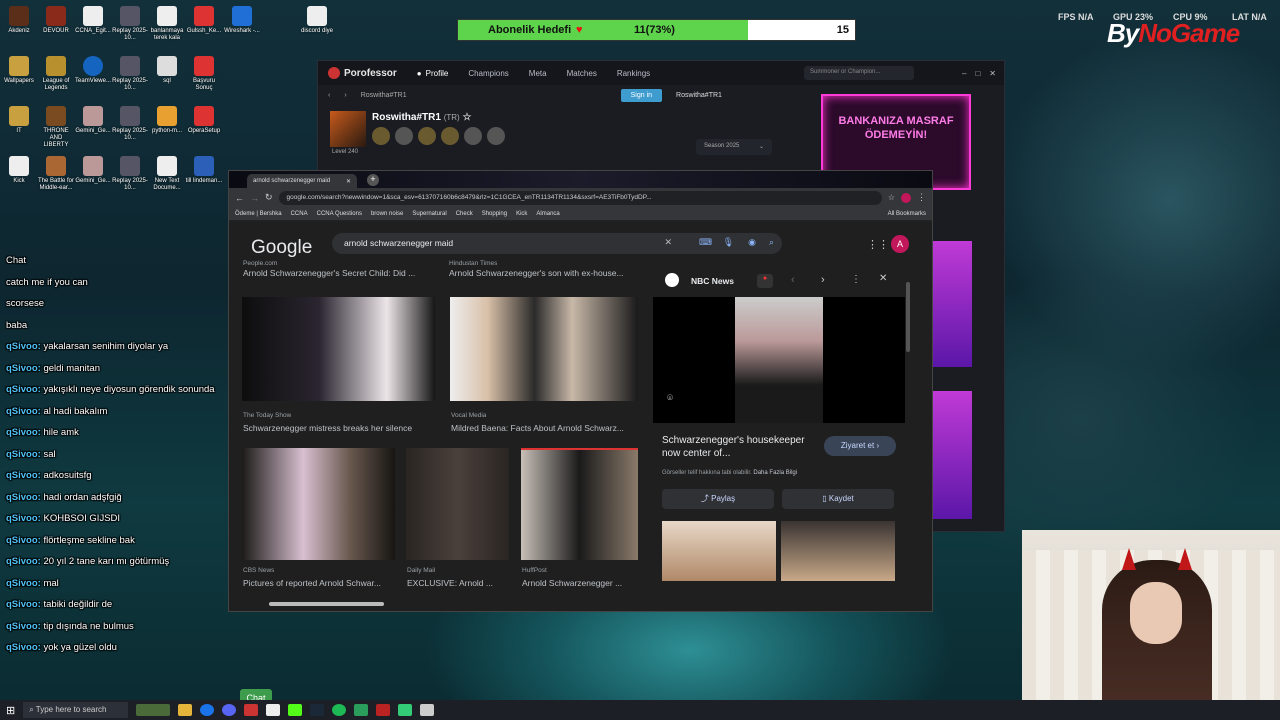 Image resolution: width=1280 pixels, height=720 pixels. I want to click on learn-more-link: Daha Fazla Bilgi, so click(775, 473).